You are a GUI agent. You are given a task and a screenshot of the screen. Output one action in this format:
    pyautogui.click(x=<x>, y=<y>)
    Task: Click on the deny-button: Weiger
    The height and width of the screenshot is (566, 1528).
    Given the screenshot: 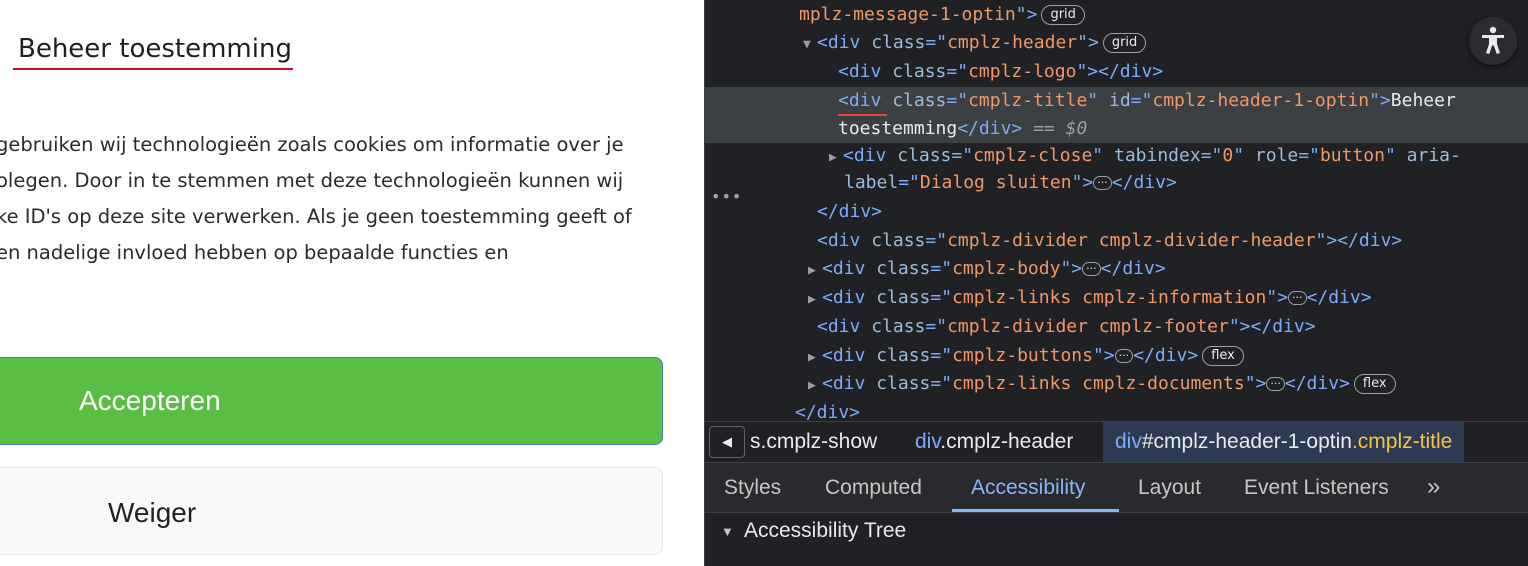 What is the action you would take?
    pyautogui.click(x=331, y=511)
    